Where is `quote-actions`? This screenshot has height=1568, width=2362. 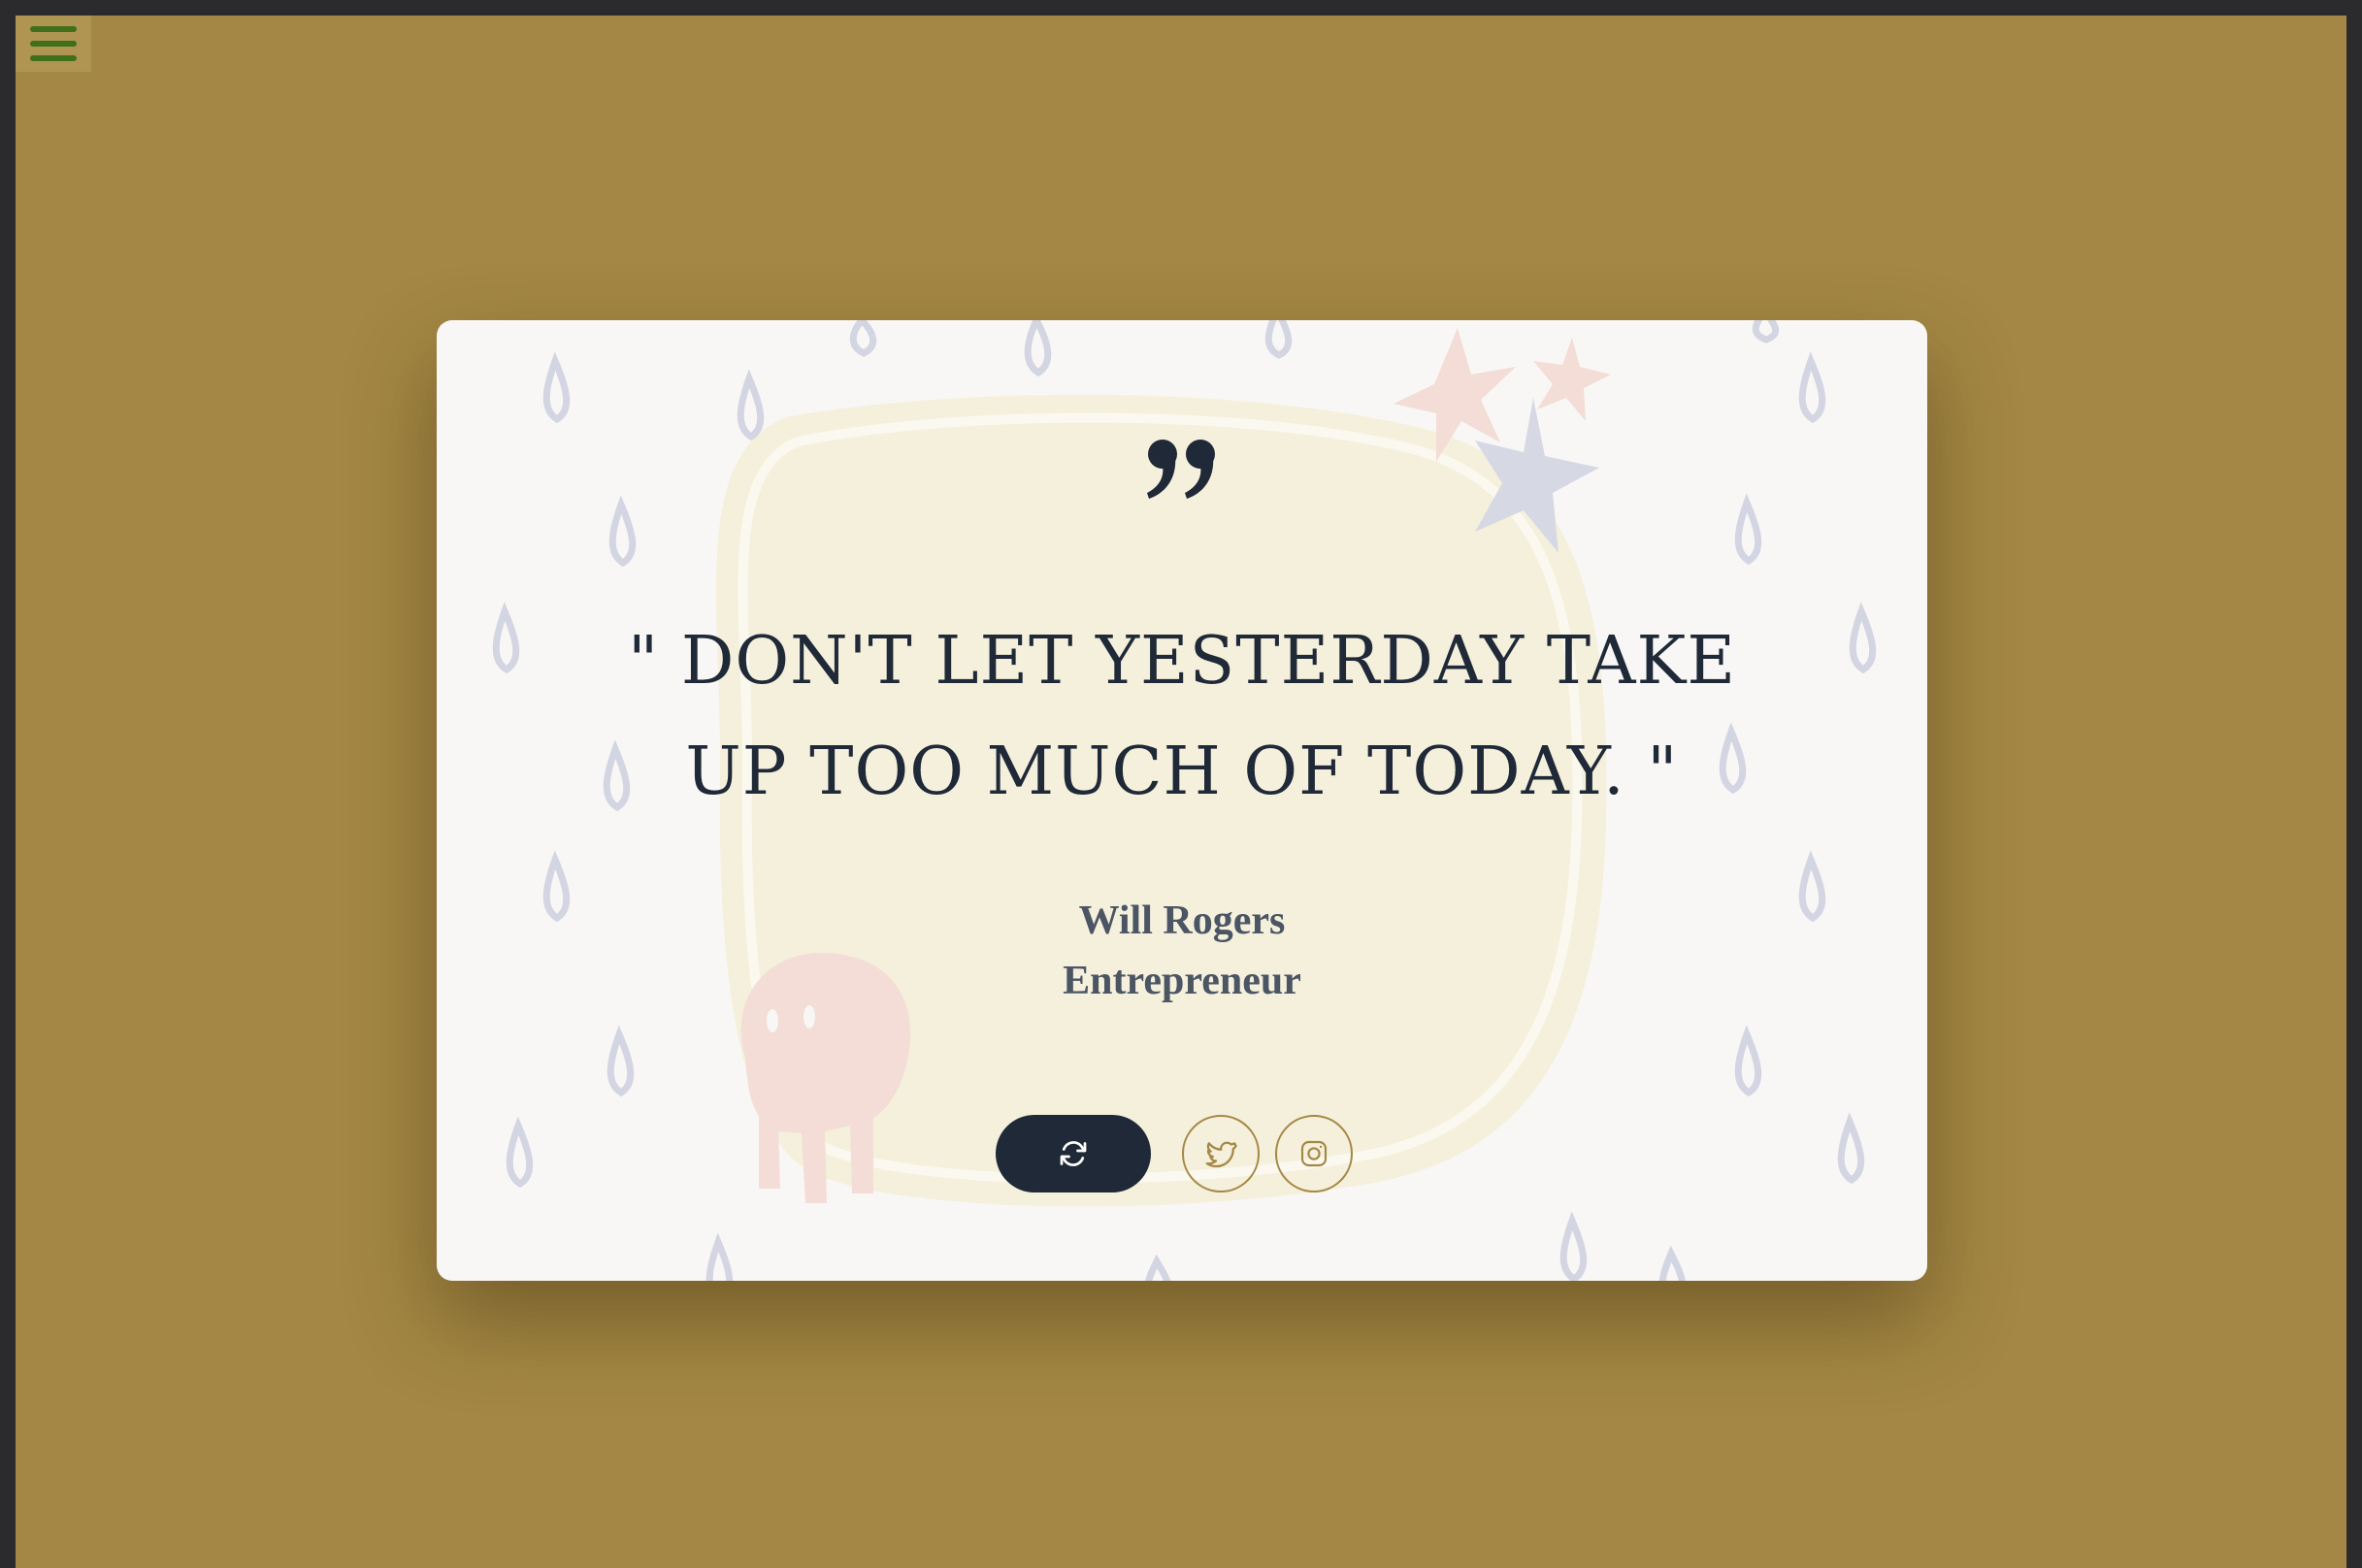 quote-actions is located at coordinates (1182, 1153).